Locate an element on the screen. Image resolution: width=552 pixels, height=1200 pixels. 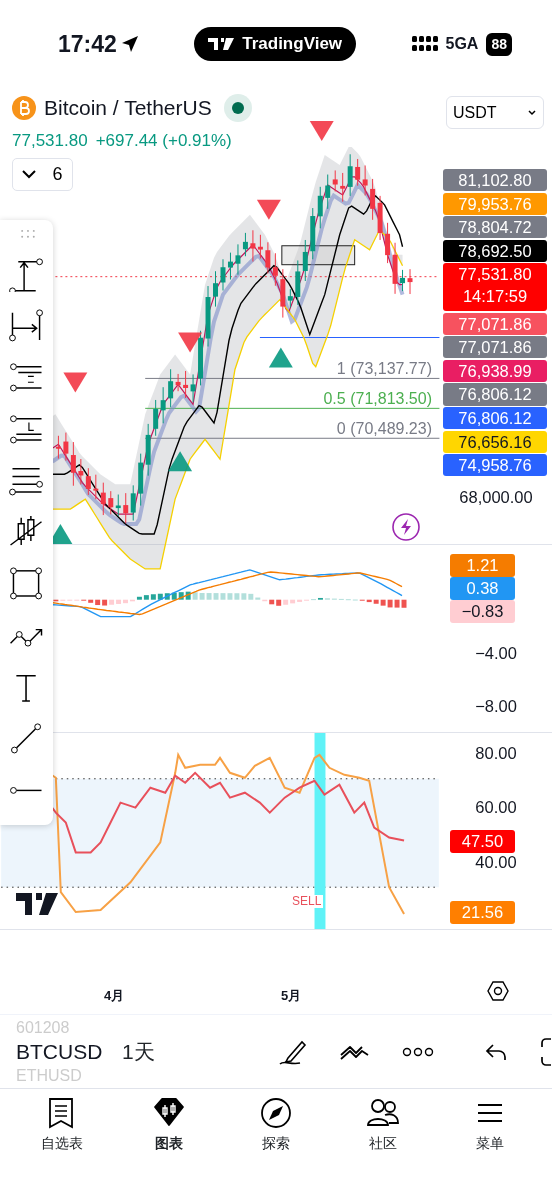
fib-level-label: 1 (73,137.77) is located at coordinates (384, 369).